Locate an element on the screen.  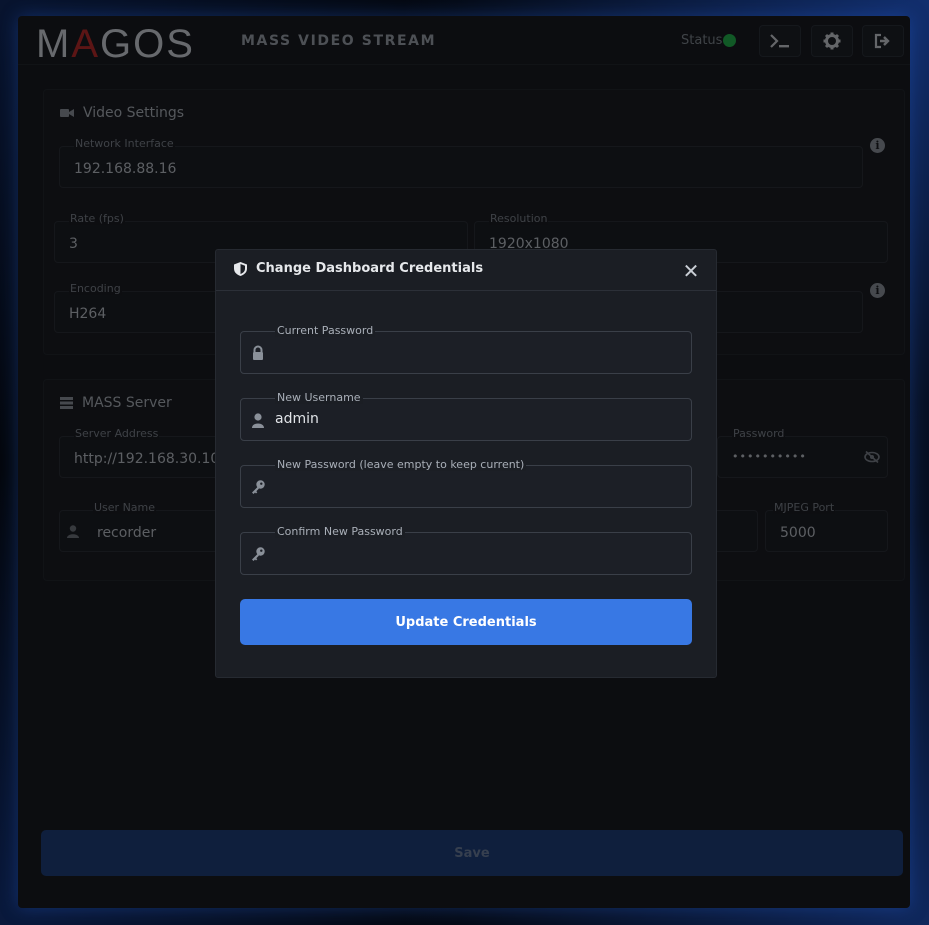
current-password-field: Current Password is located at coordinates (466, 349).